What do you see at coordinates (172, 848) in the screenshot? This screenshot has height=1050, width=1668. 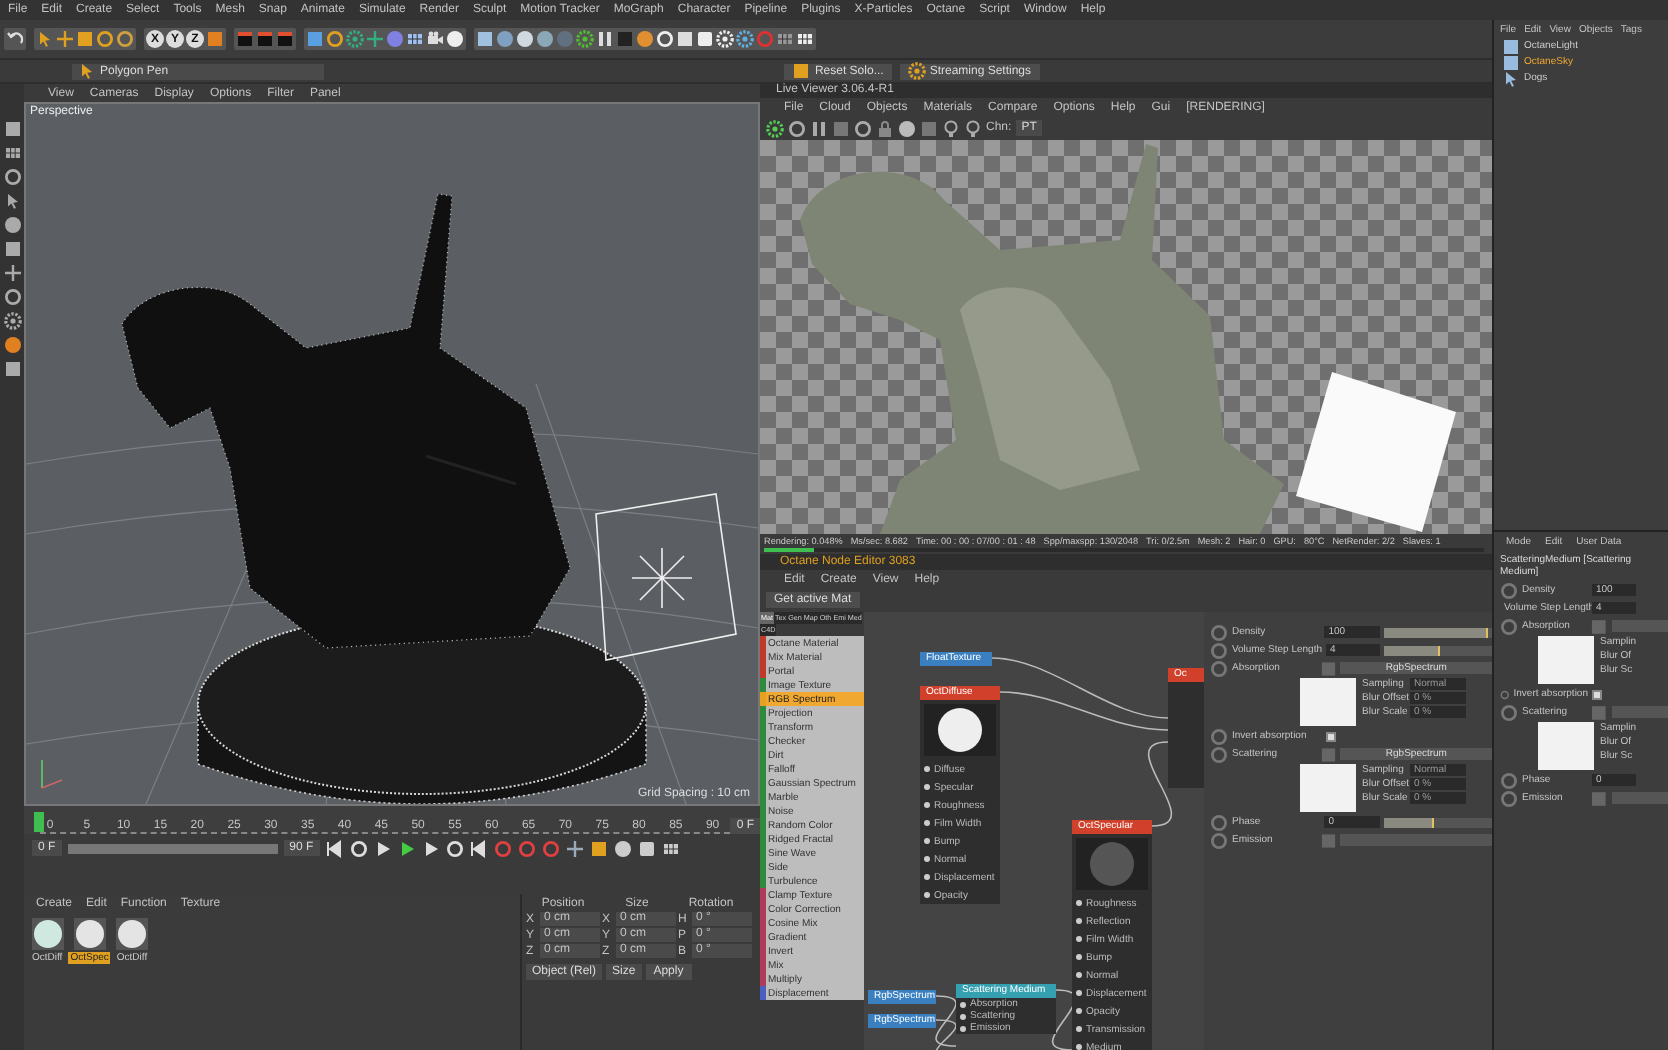 I see `range-slider` at bounding box center [172, 848].